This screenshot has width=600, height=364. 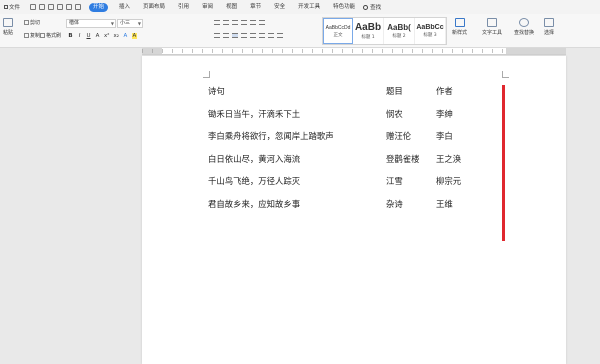 What do you see at coordinates (106, 36) in the screenshot?
I see `superscript-button: x²` at bounding box center [106, 36].